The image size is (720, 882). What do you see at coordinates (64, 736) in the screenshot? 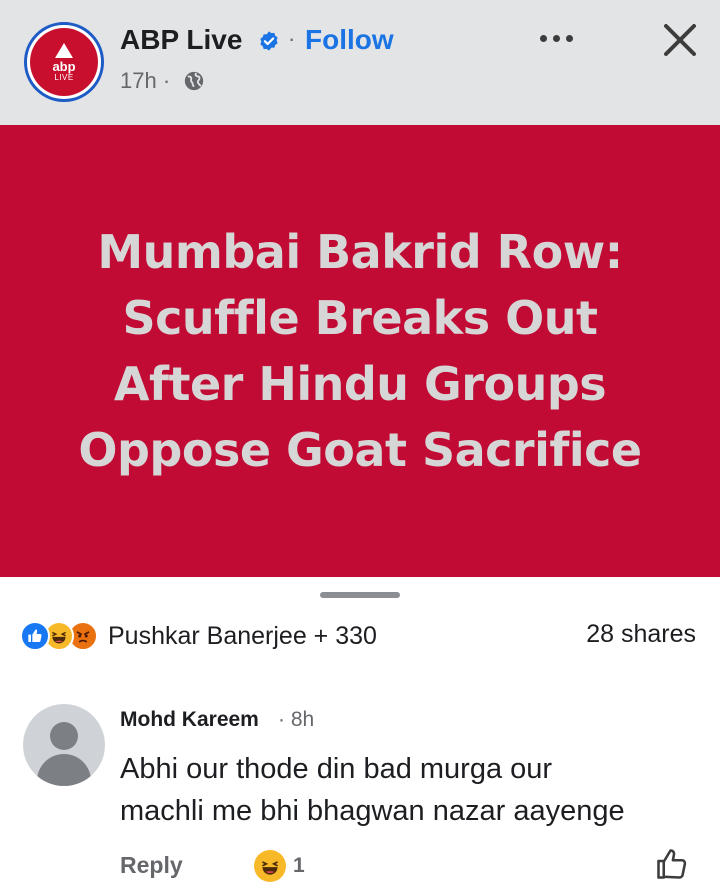
I see `avatar-placeholder-icon` at bounding box center [64, 736].